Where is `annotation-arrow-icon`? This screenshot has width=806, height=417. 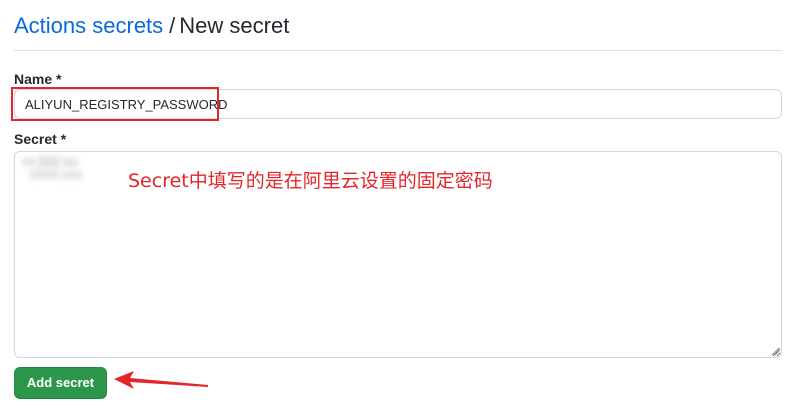
annotation-arrow-icon is located at coordinates (161, 380).